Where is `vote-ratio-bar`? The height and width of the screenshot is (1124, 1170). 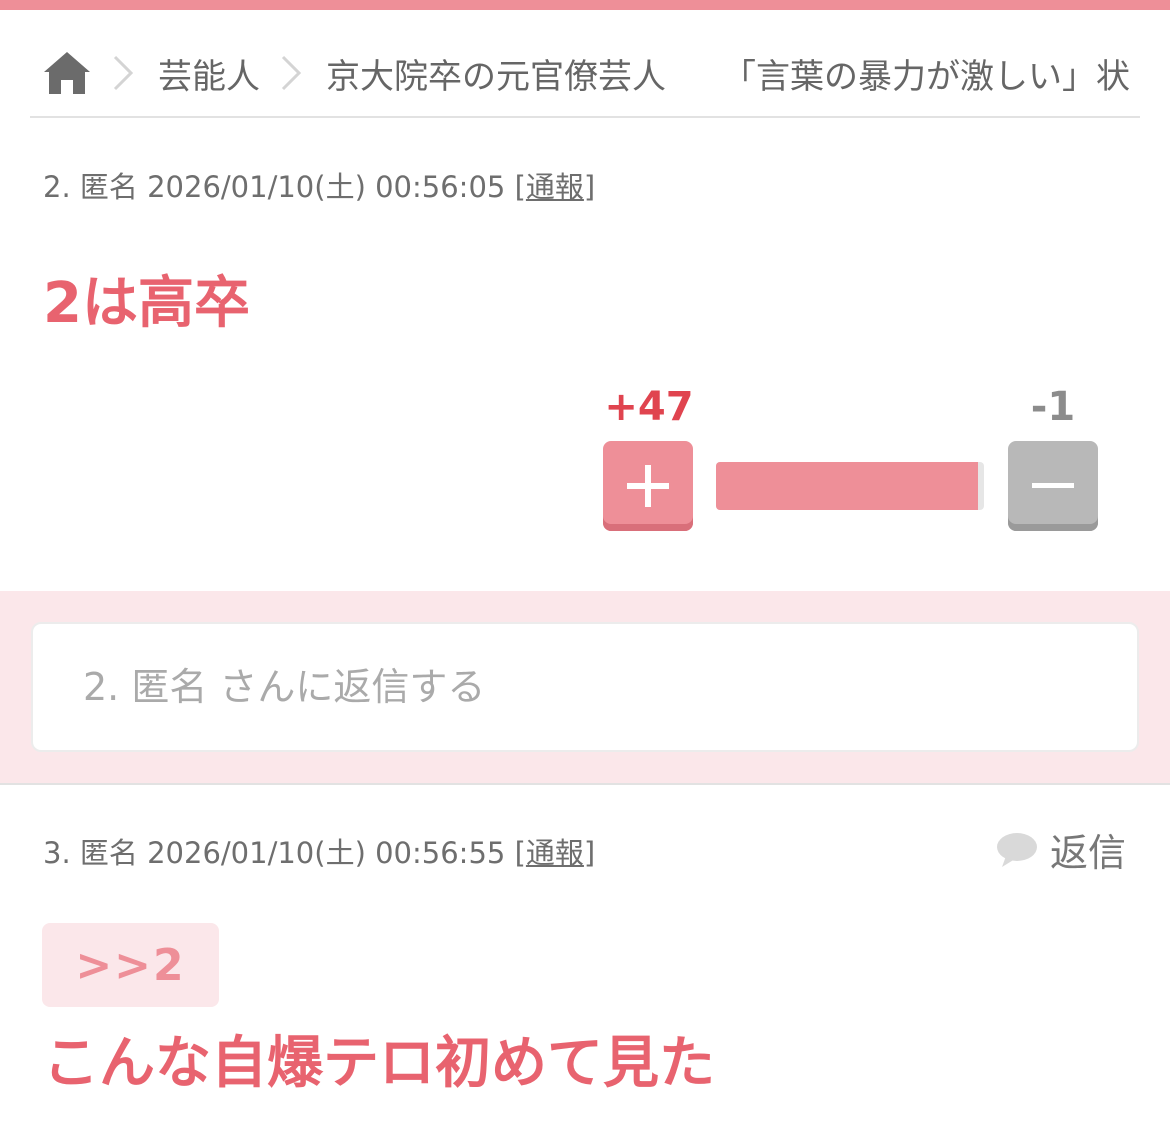 vote-ratio-bar is located at coordinates (850, 486).